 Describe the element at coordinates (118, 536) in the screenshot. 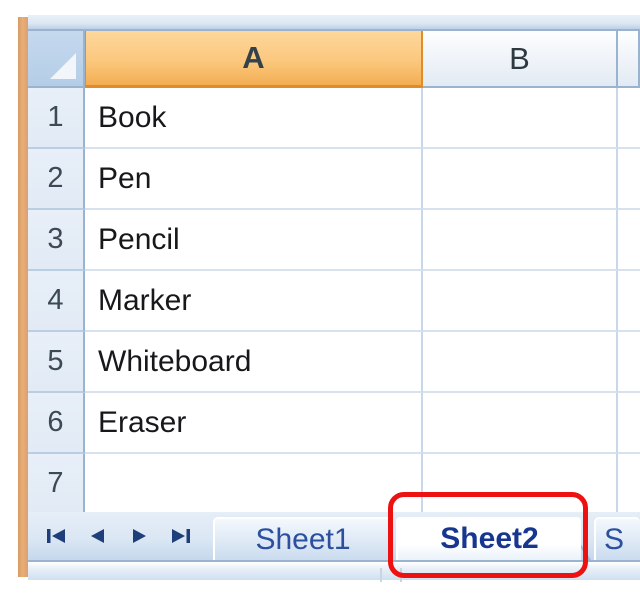

I see `sheet-nav-buttons` at that location.